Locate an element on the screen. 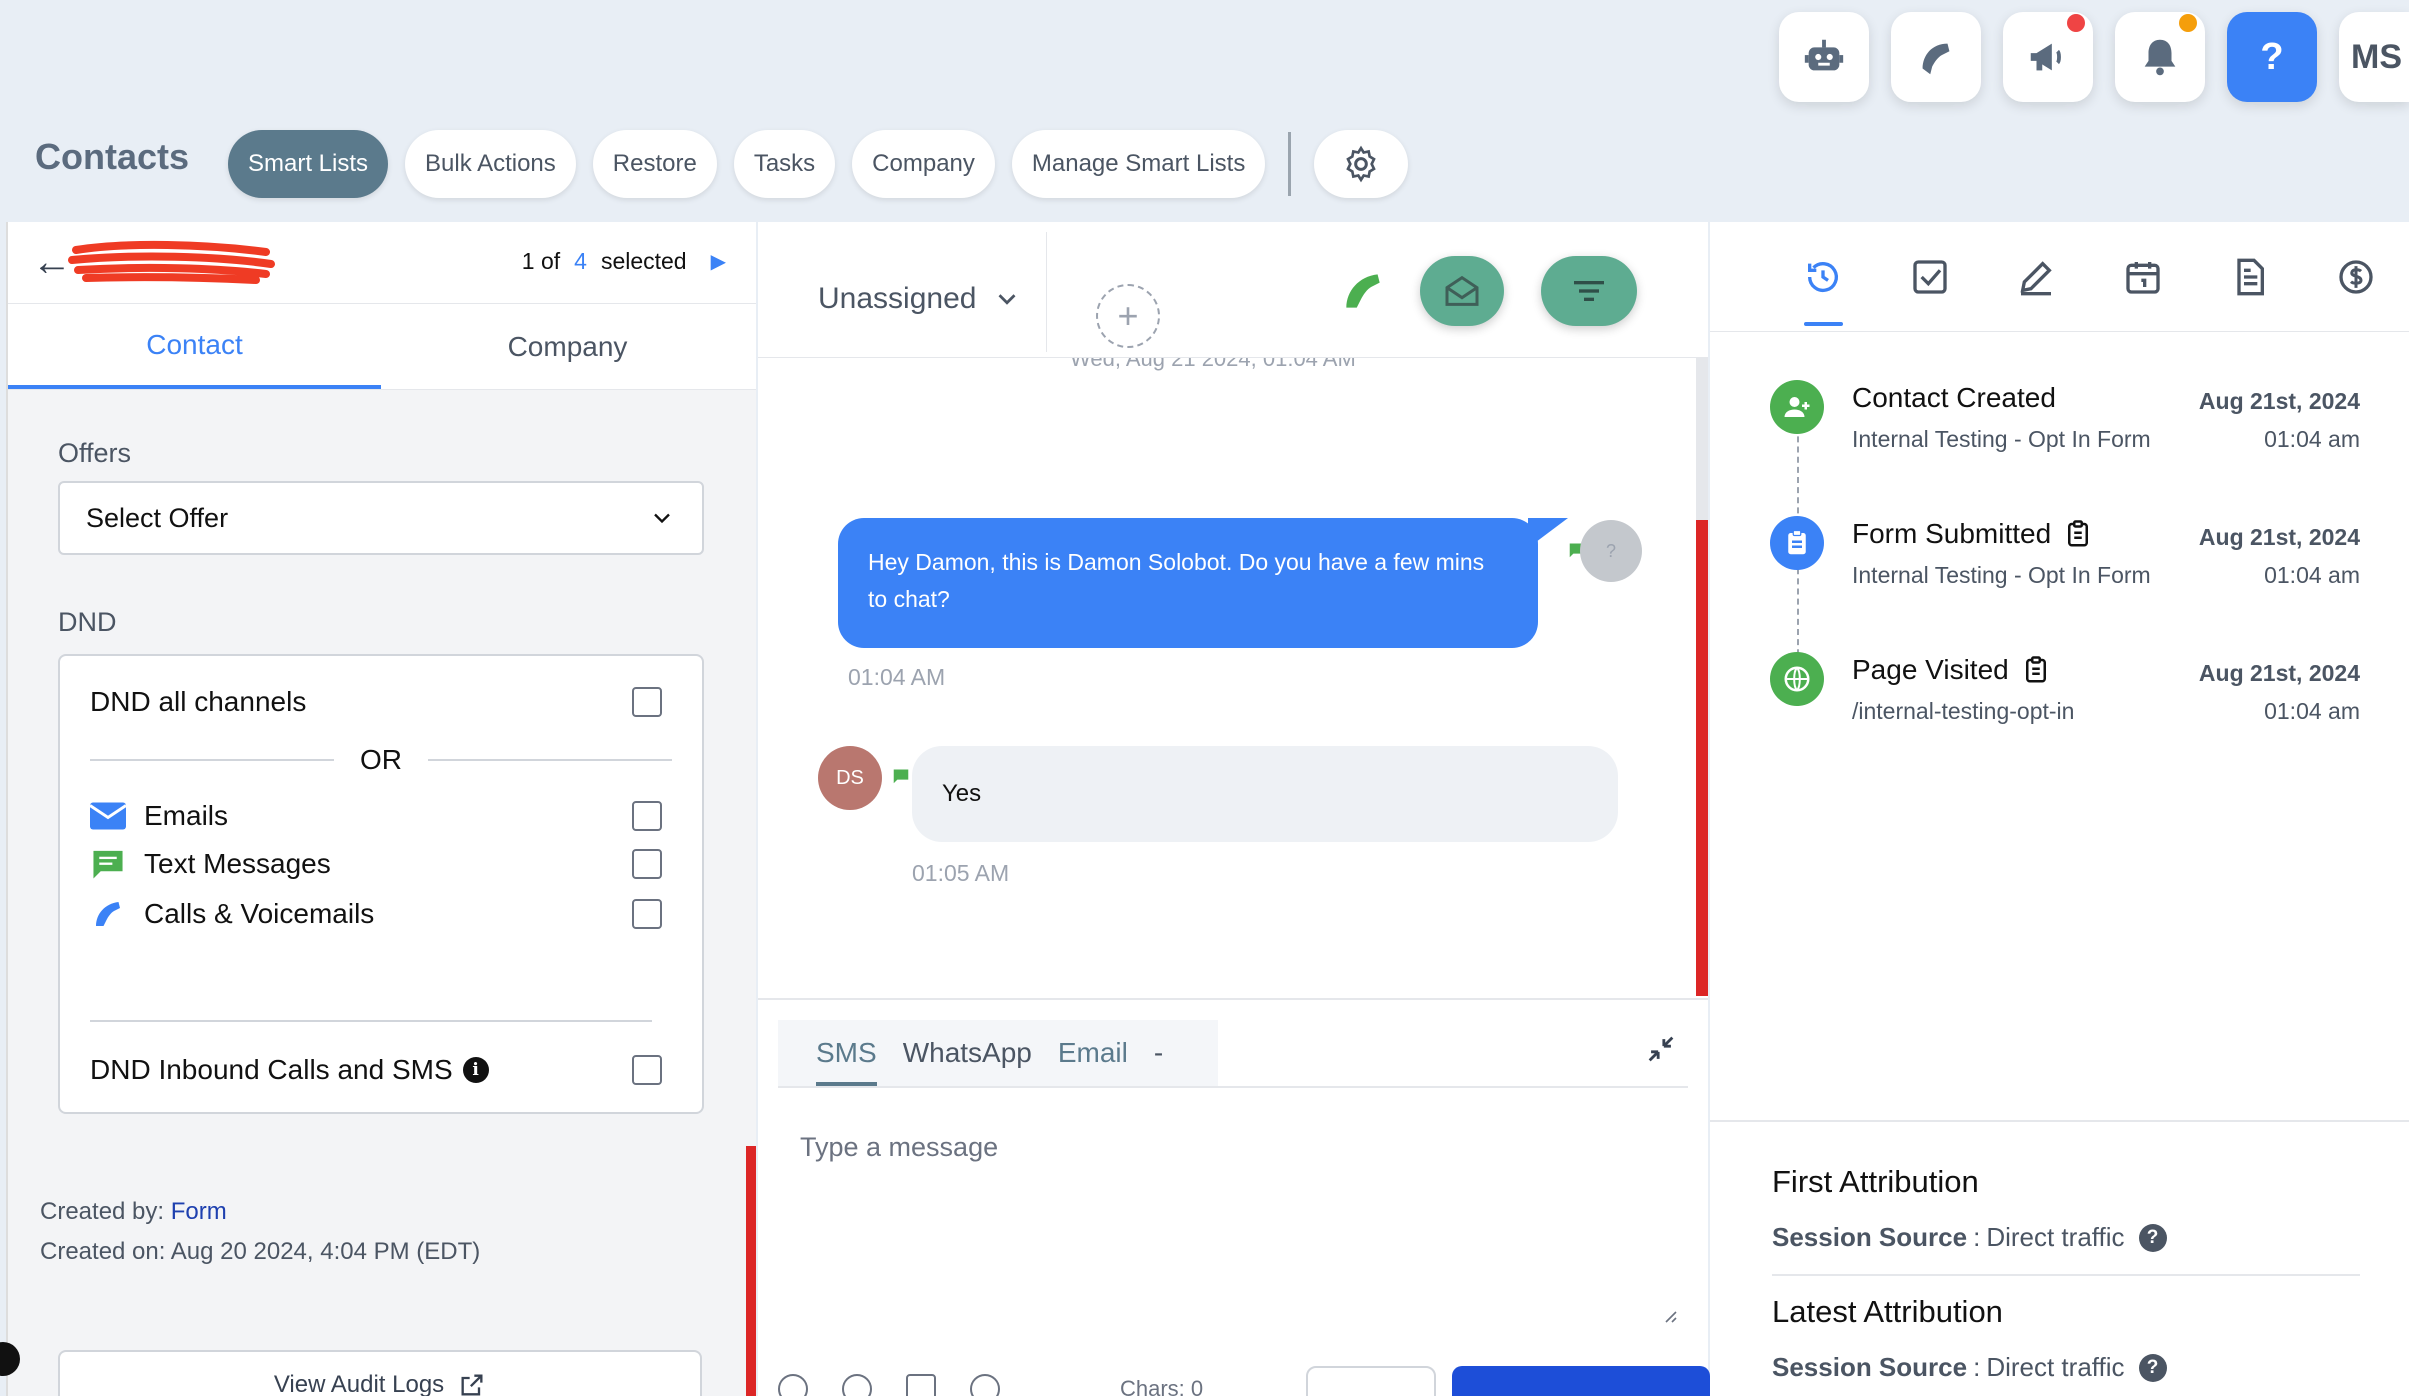 The image size is (2409, 1396). date-stamp: Wed, Aug 21 2024, 01:04 AM is located at coordinates (1213, 364).